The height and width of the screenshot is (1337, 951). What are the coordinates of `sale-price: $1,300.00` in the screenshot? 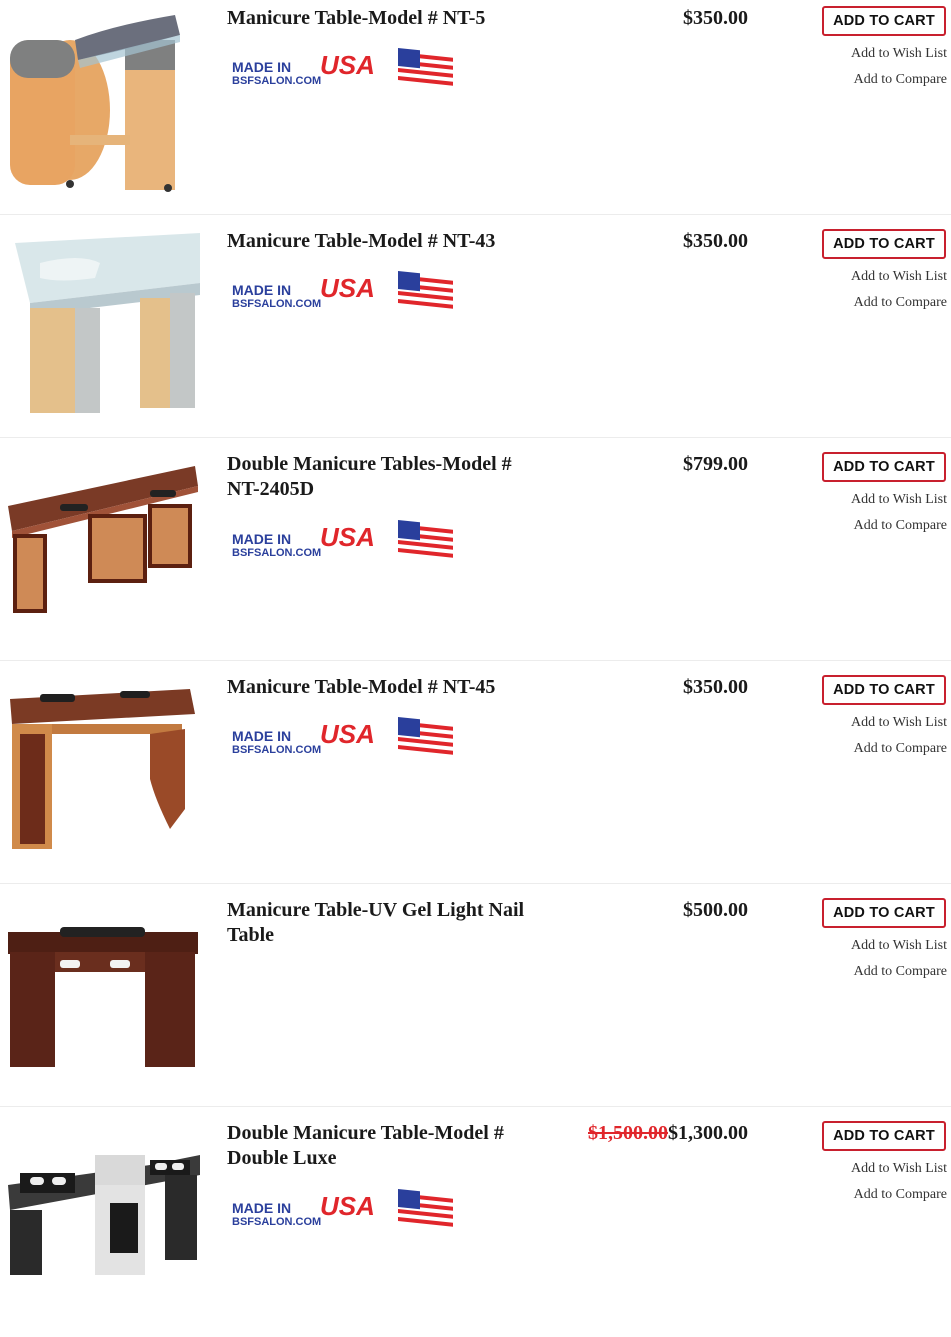 It's located at (708, 1133).